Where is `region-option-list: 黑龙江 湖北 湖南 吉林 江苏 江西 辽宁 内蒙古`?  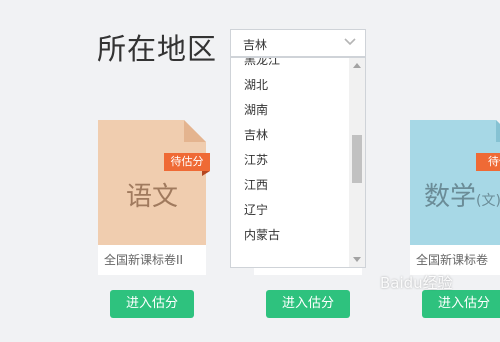
region-option-list: 黑龙江 湖北 湖南 吉林 江苏 江西 辽宁 内蒙古 is located at coordinates (290, 153).